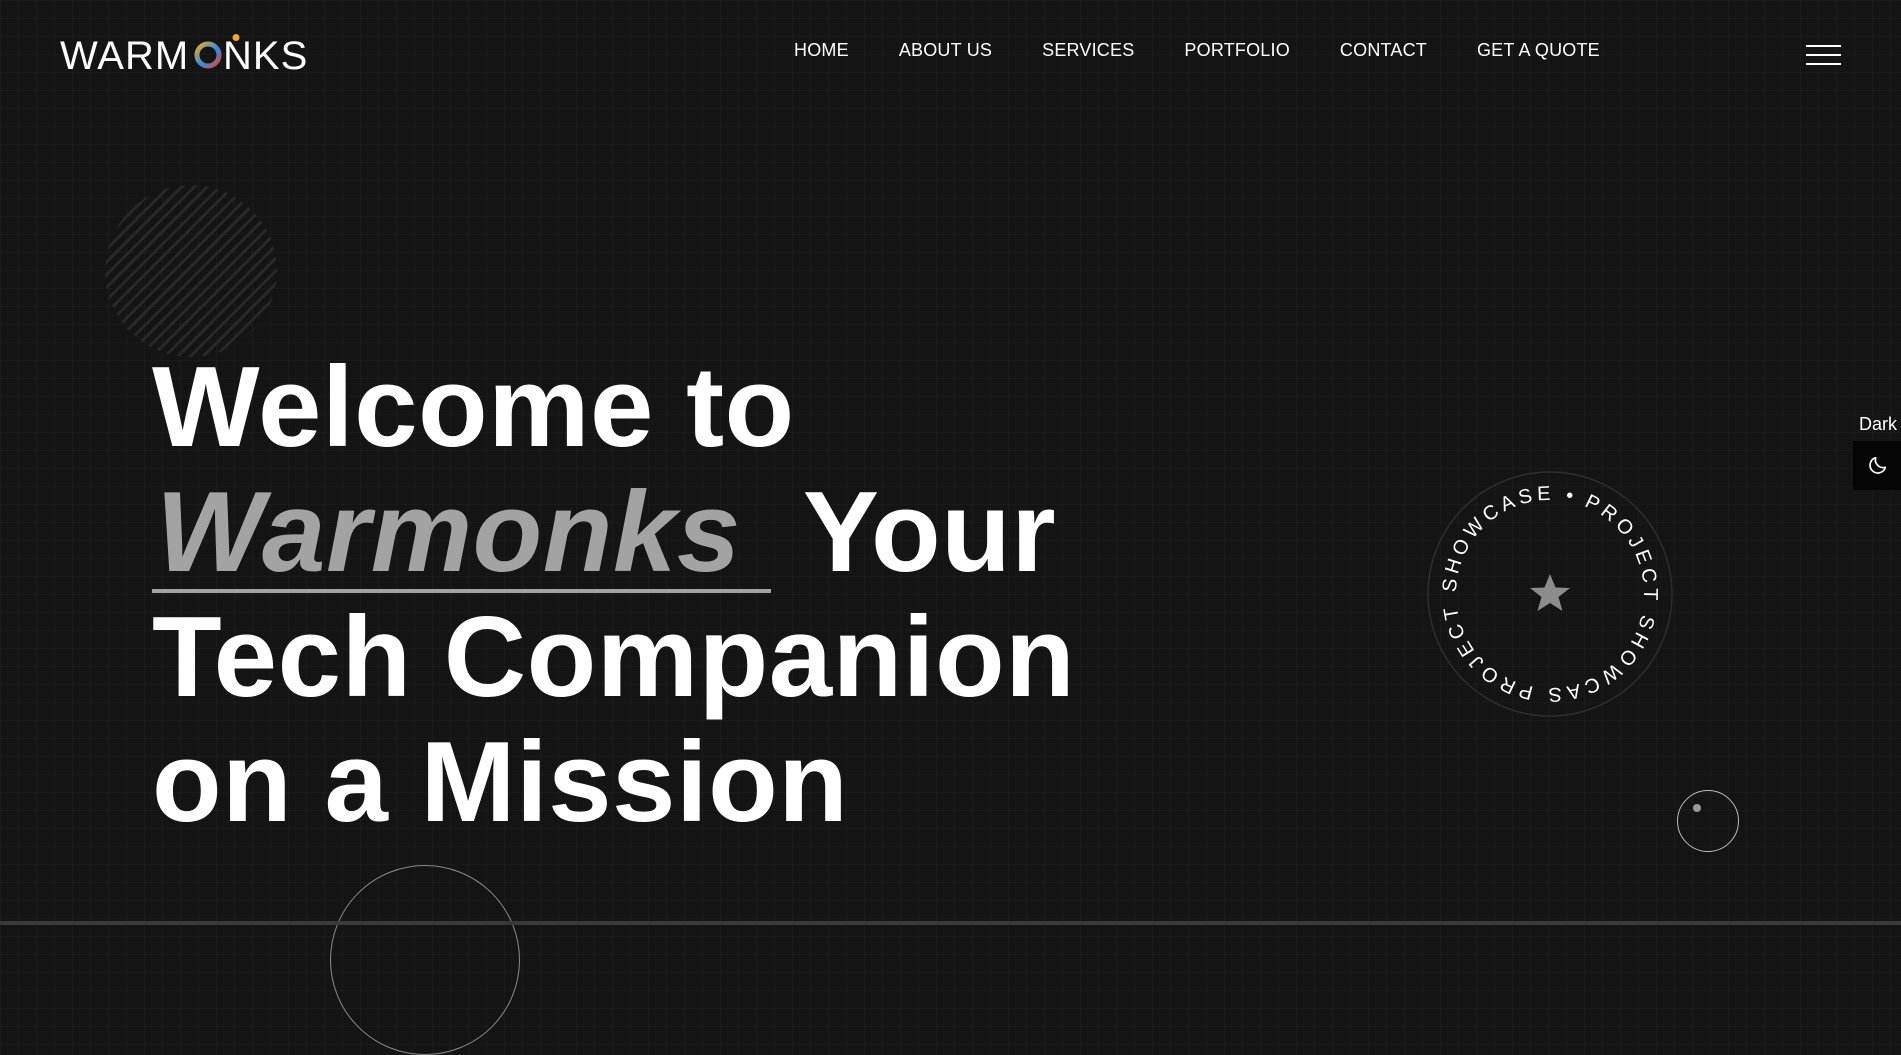 The height and width of the screenshot is (1055, 1901). I want to click on theme-toggle-button, so click(1877, 465).